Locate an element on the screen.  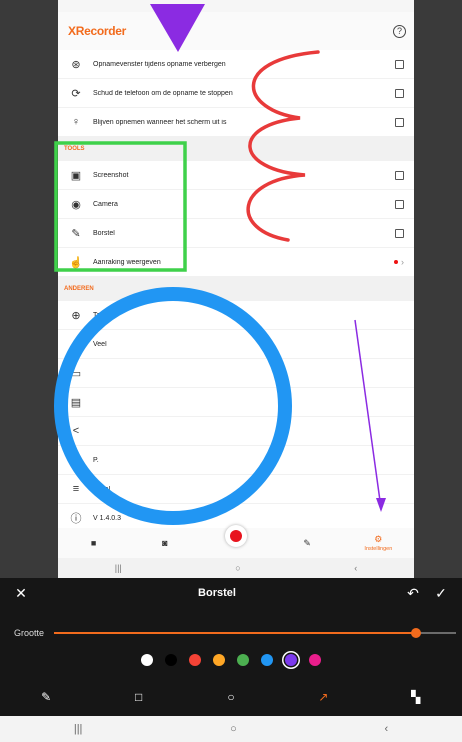
shape-tools: ✎ □ ○ ↗ ▚ is located at coordinates (231, 697).